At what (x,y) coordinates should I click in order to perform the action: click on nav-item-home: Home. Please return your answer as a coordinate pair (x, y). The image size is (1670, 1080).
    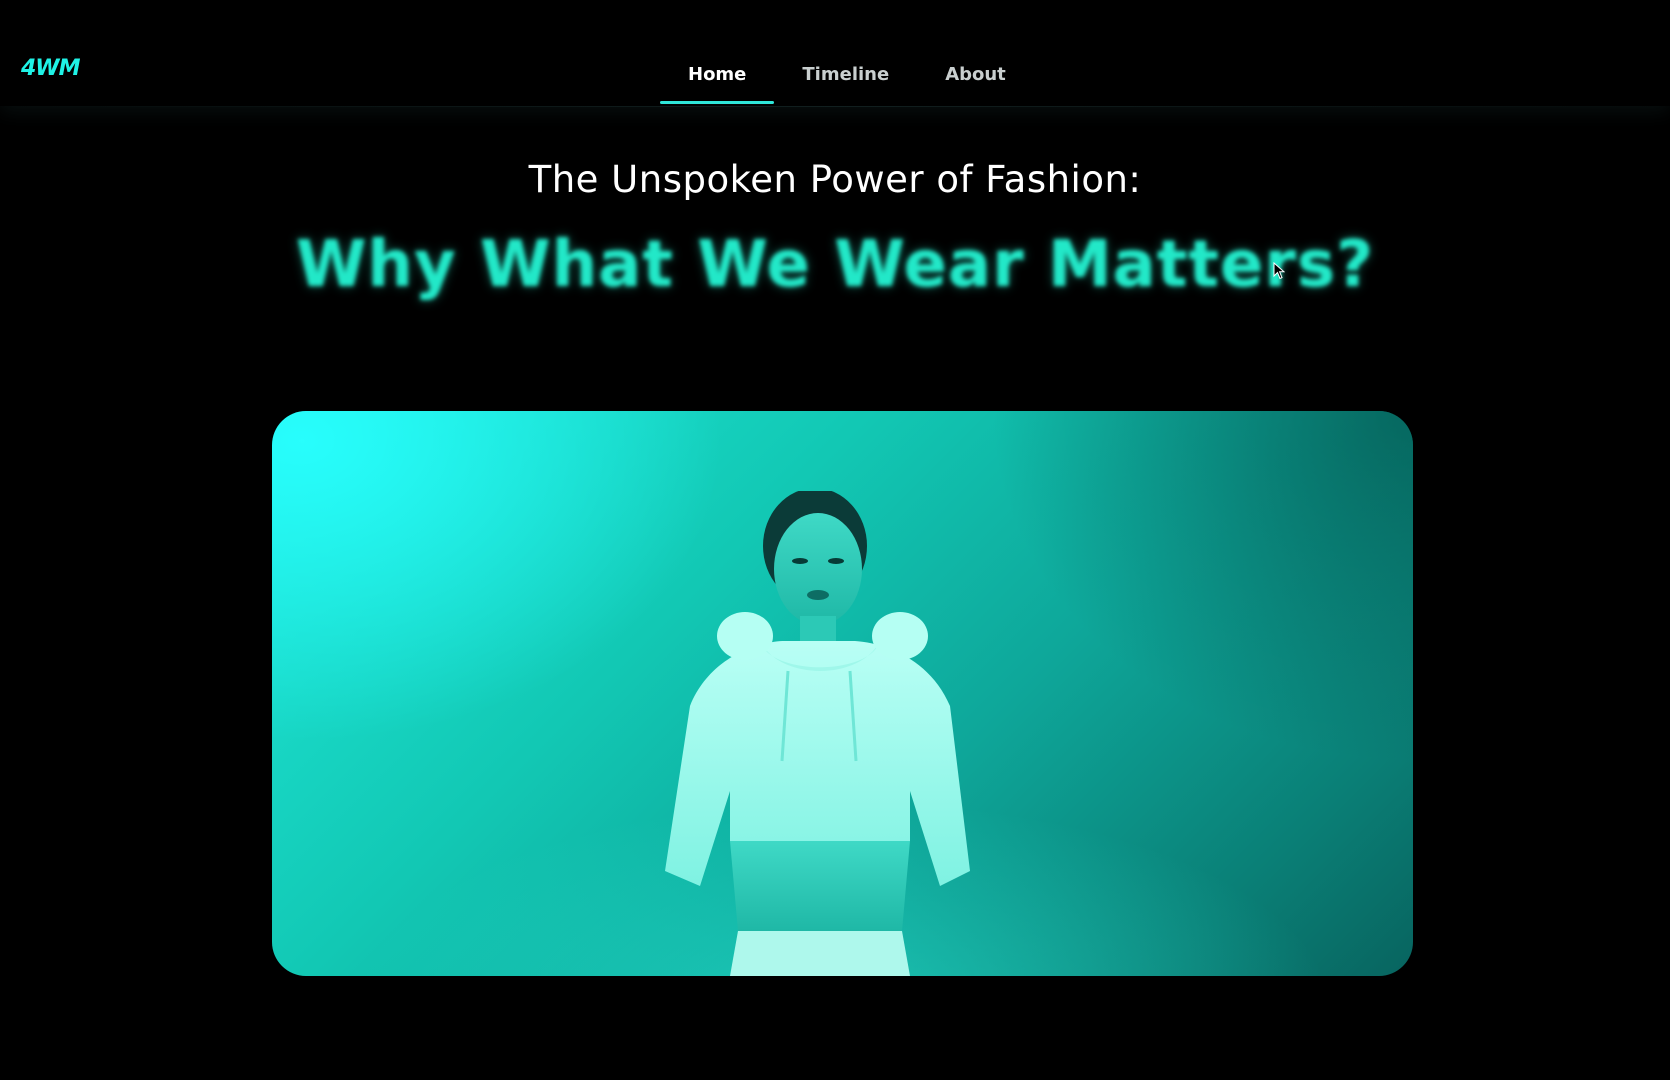
    Looking at the image, I should click on (717, 77).